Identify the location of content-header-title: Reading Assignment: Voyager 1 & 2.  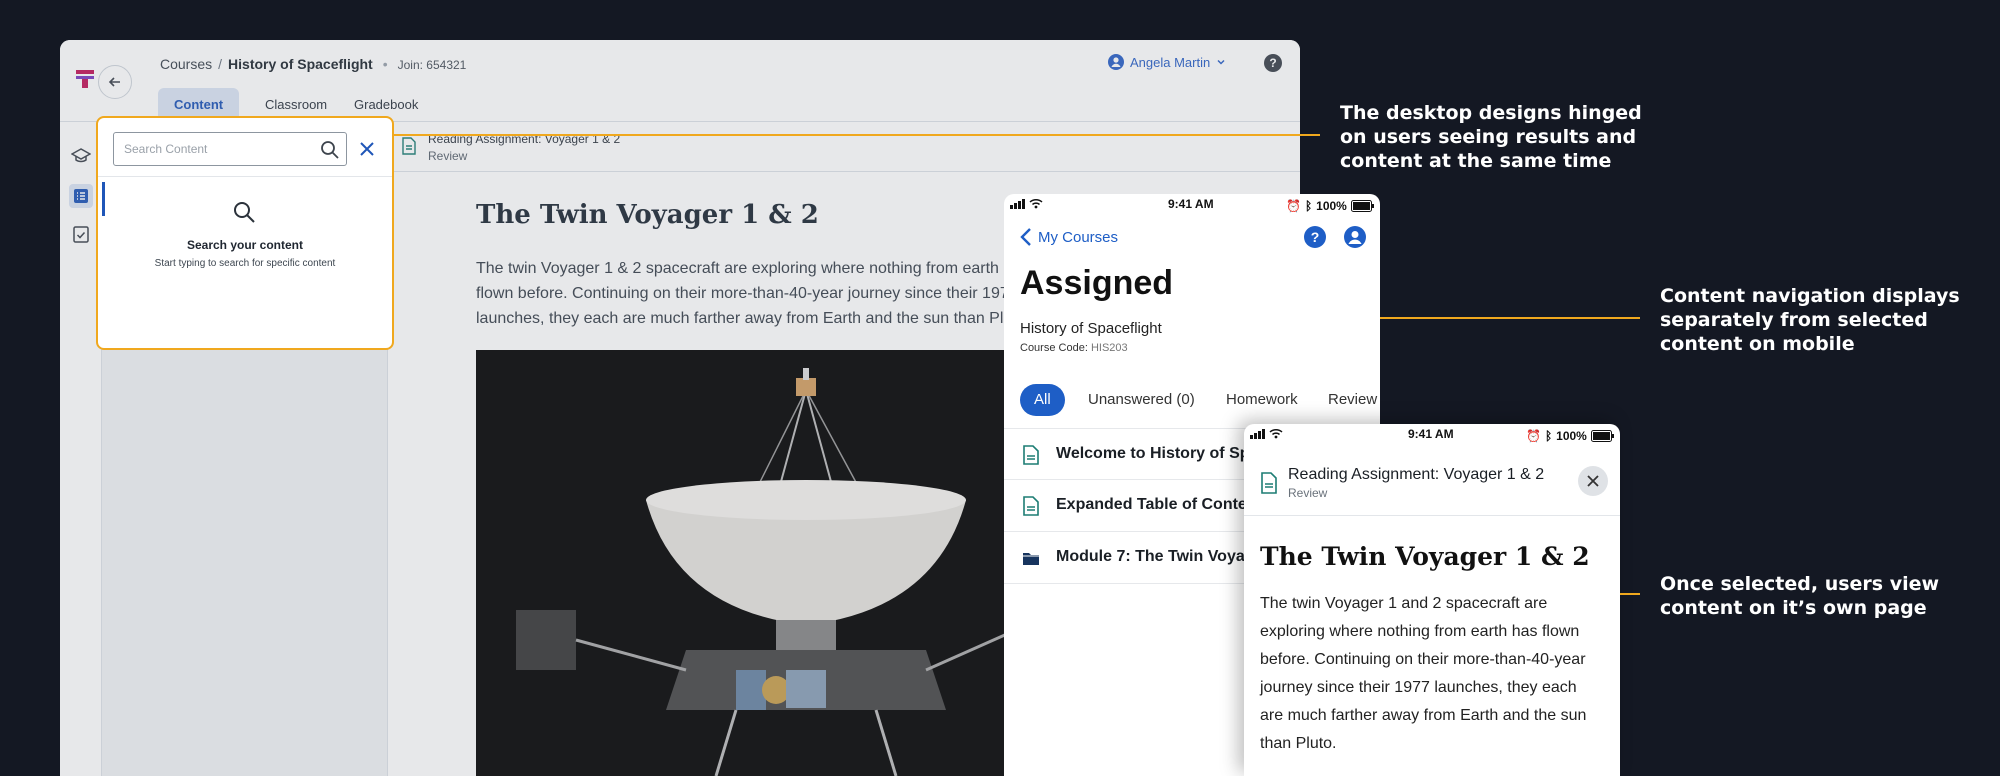
(1416, 474).